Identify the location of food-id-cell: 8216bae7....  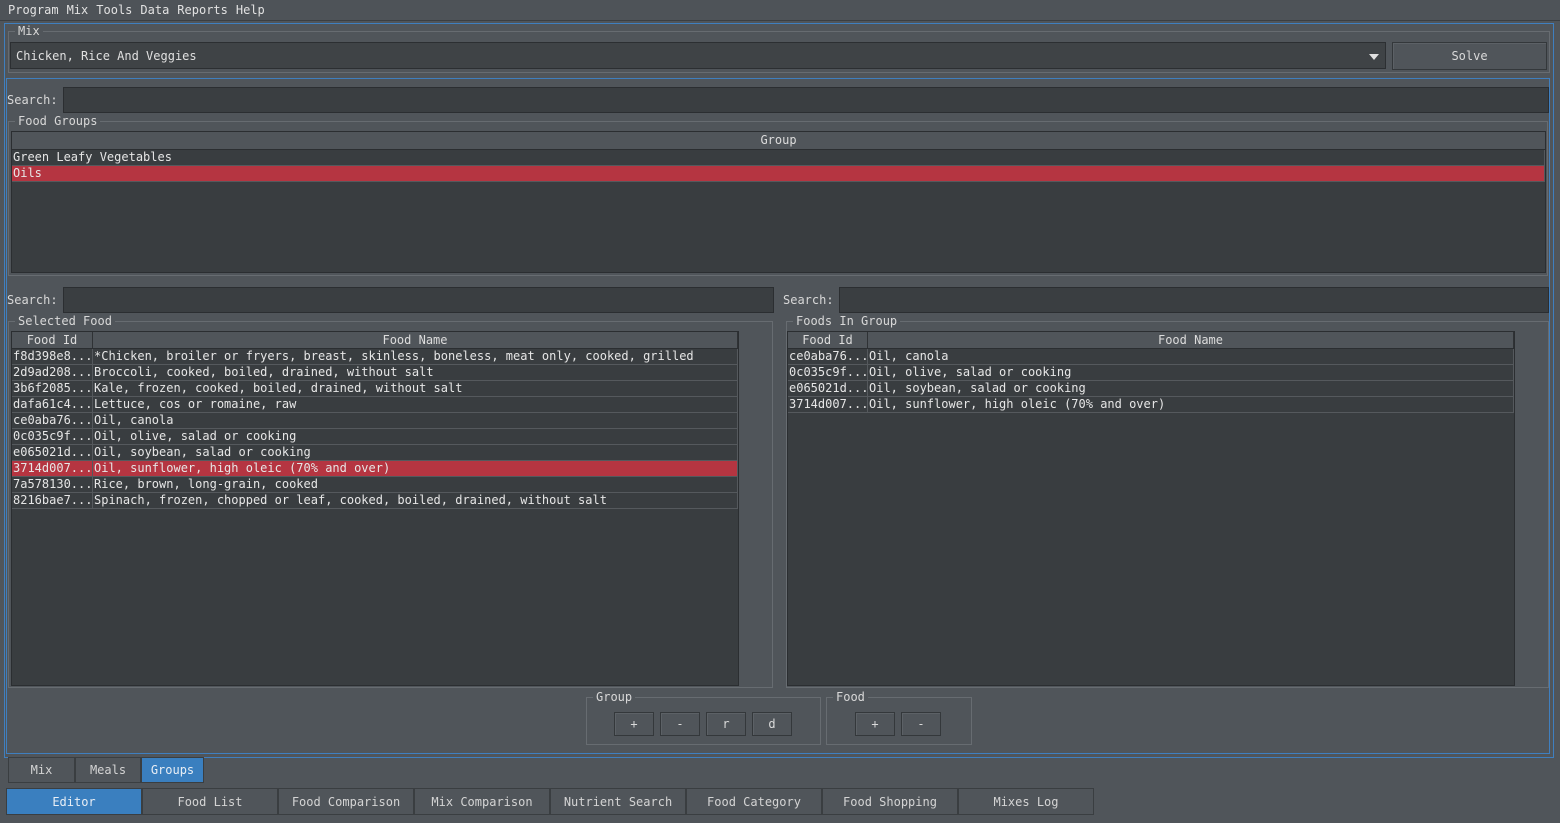
(53, 500).